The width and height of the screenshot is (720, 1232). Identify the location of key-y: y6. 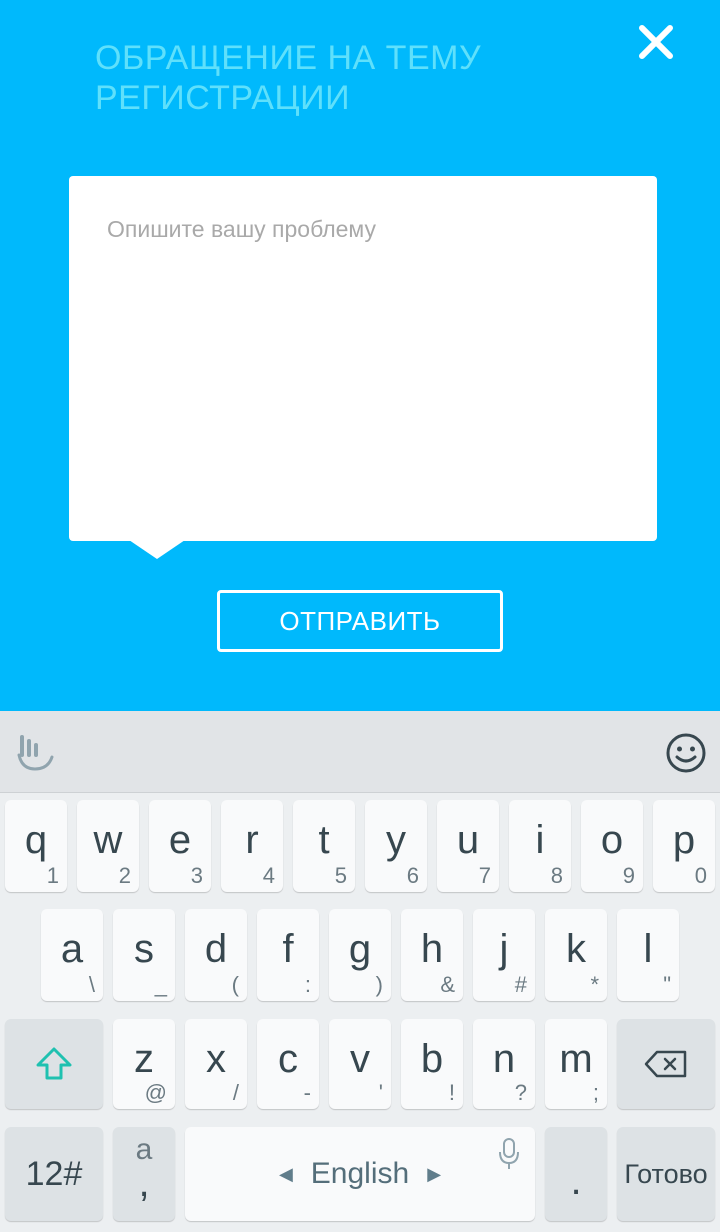
(396, 846).